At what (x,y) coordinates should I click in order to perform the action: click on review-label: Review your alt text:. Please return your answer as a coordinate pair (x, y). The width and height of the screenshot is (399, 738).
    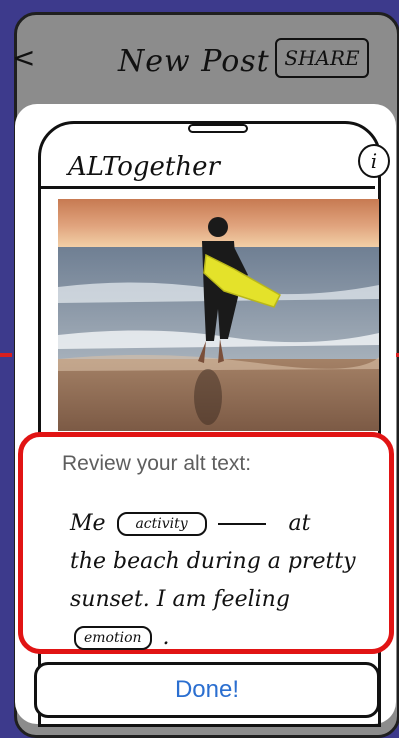
    Looking at the image, I should click on (157, 463).